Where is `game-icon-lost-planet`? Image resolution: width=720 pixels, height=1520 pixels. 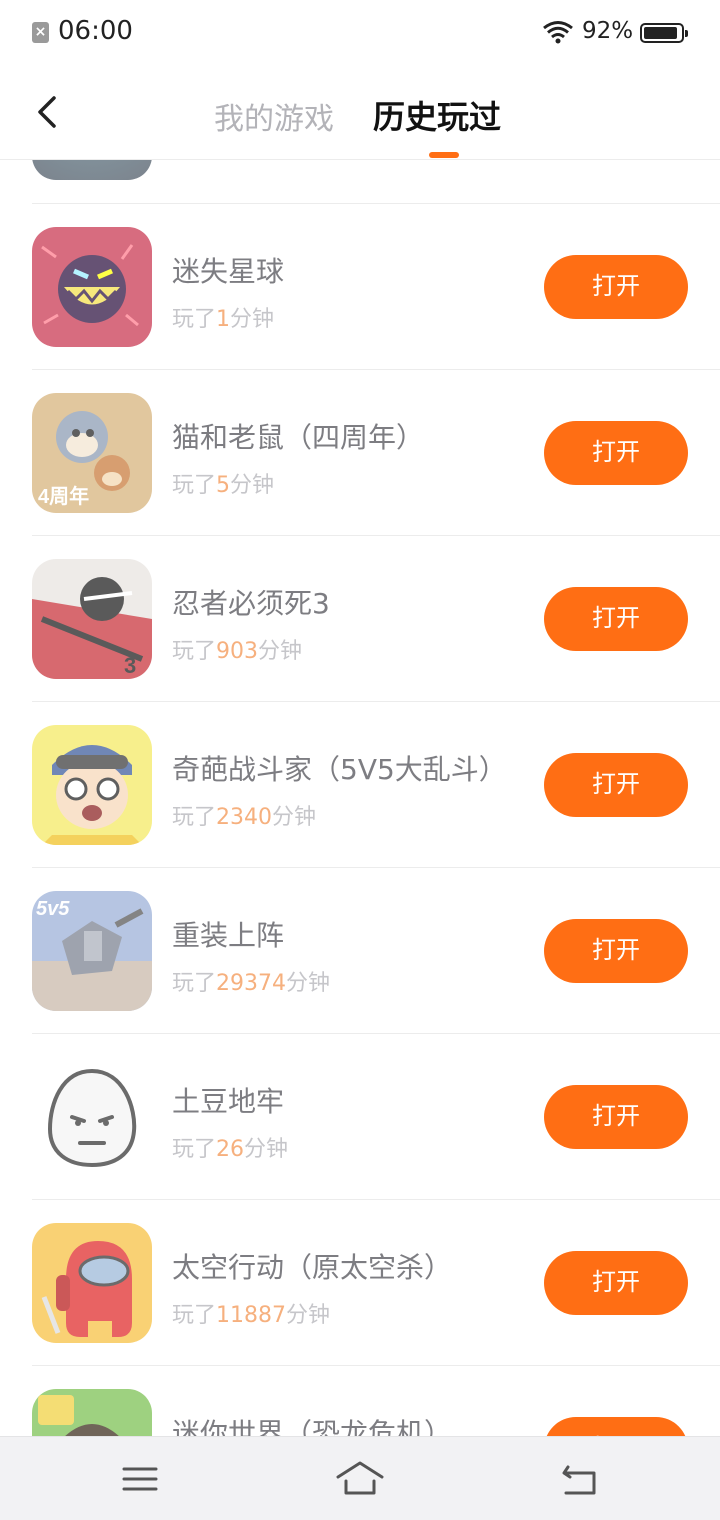
game-icon-lost-planet is located at coordinates (92, 287).